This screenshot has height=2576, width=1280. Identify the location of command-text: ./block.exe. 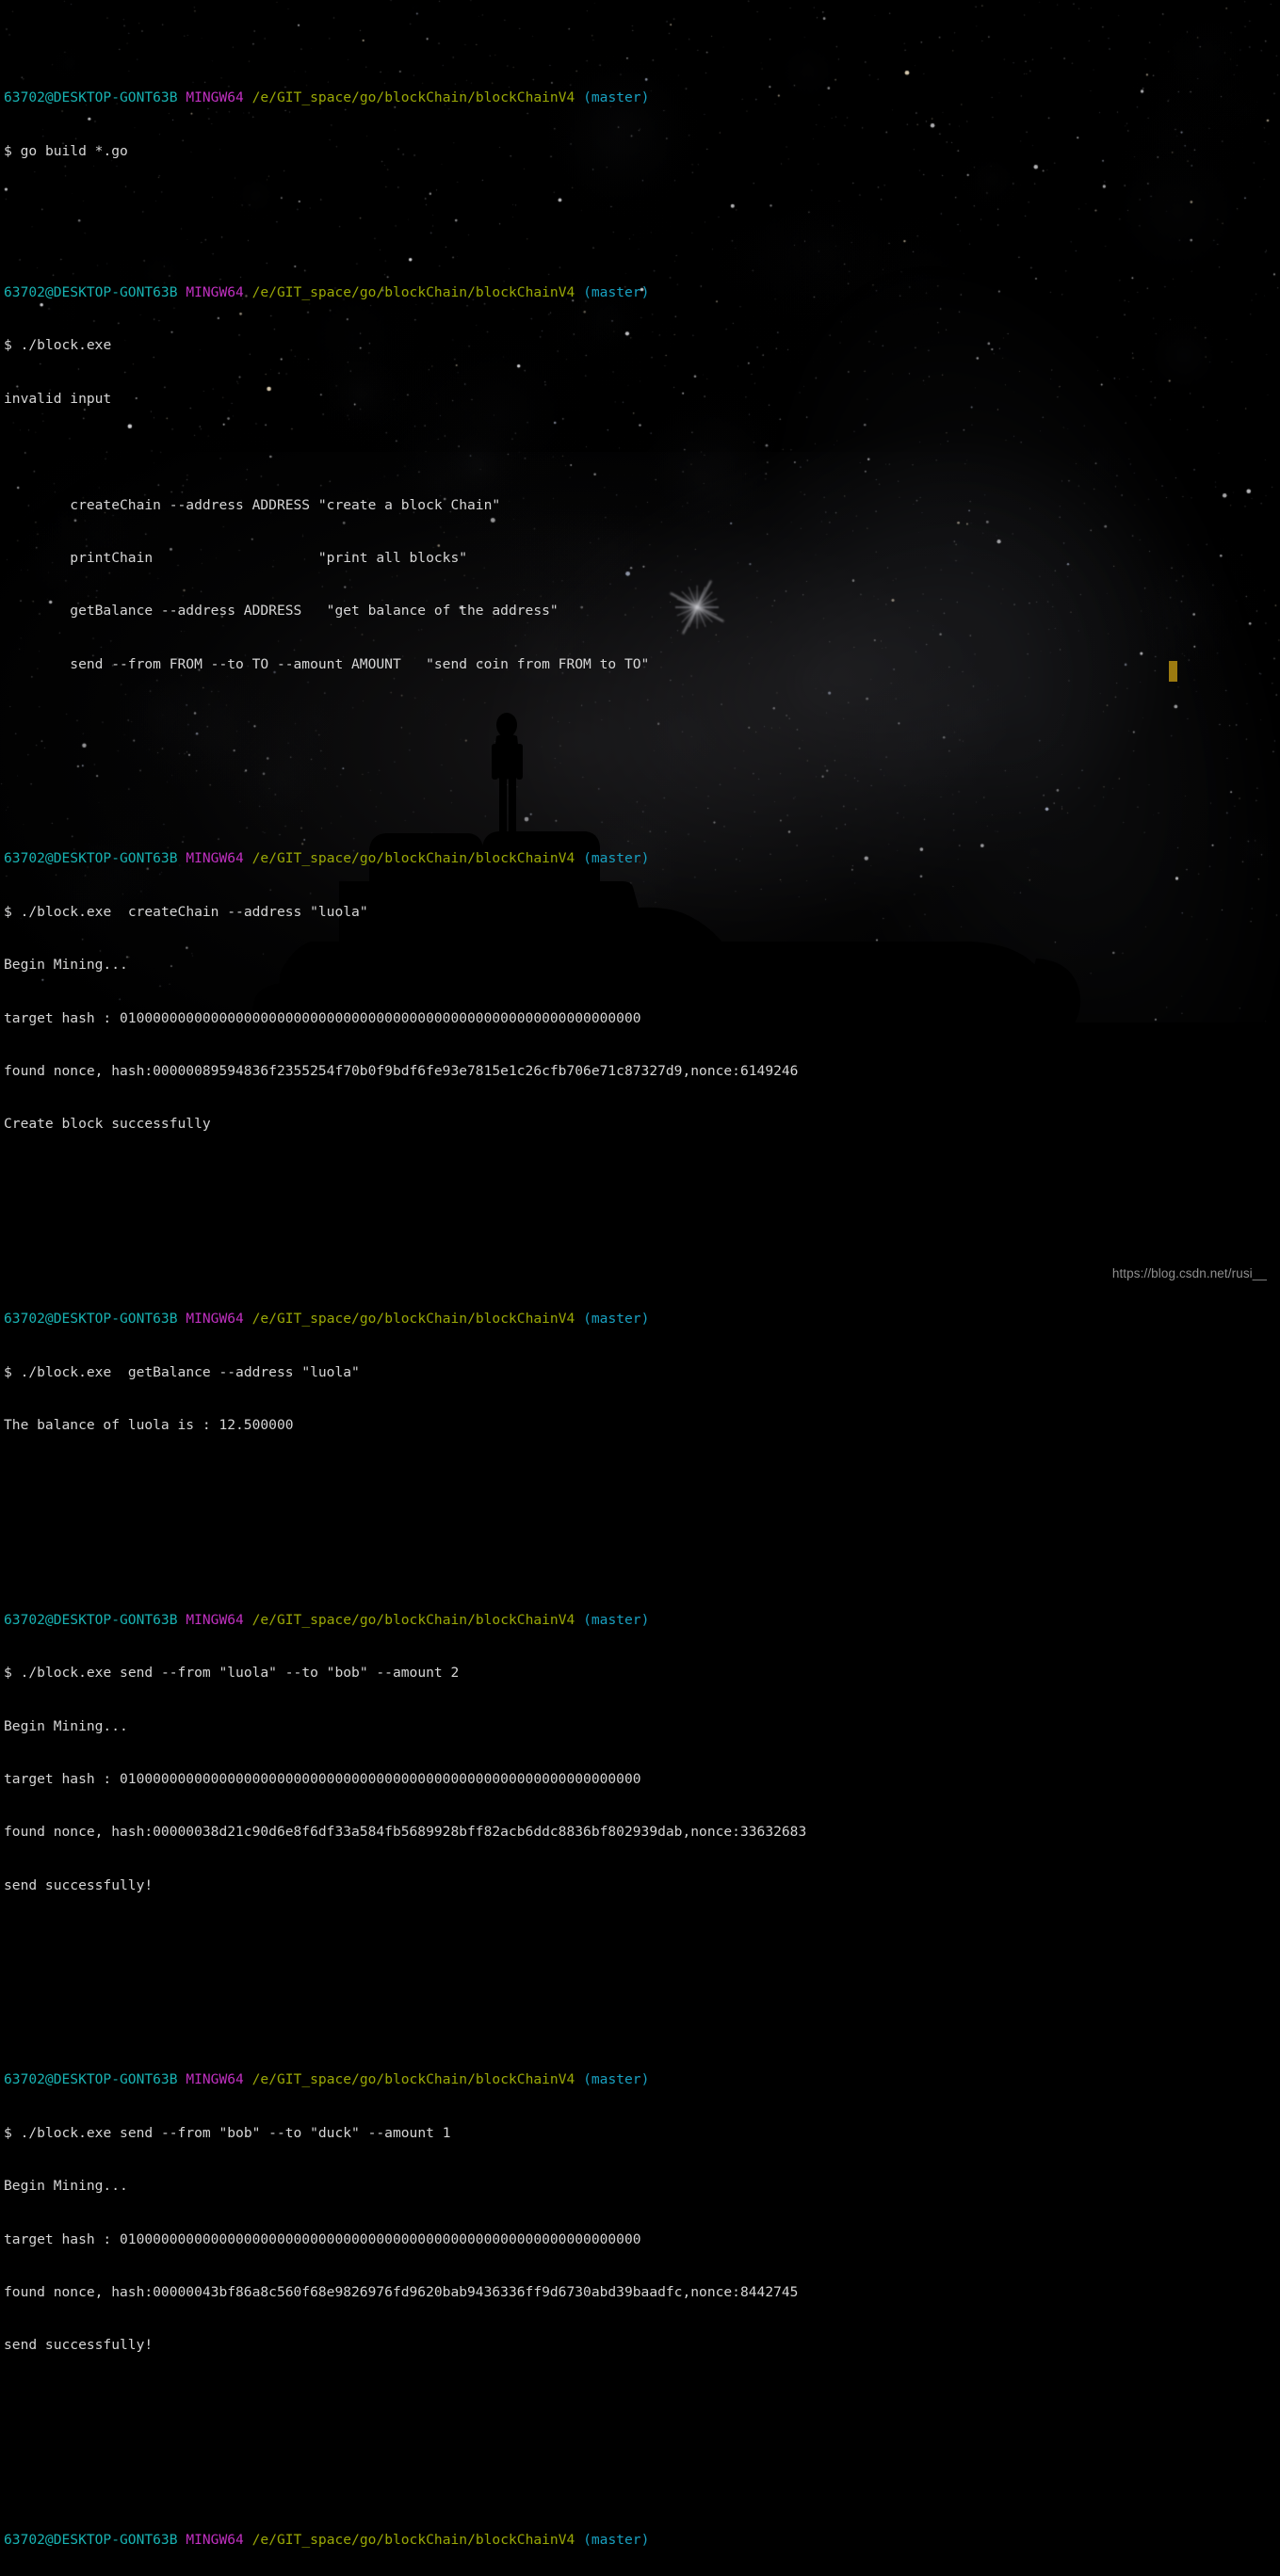
(66, 345).